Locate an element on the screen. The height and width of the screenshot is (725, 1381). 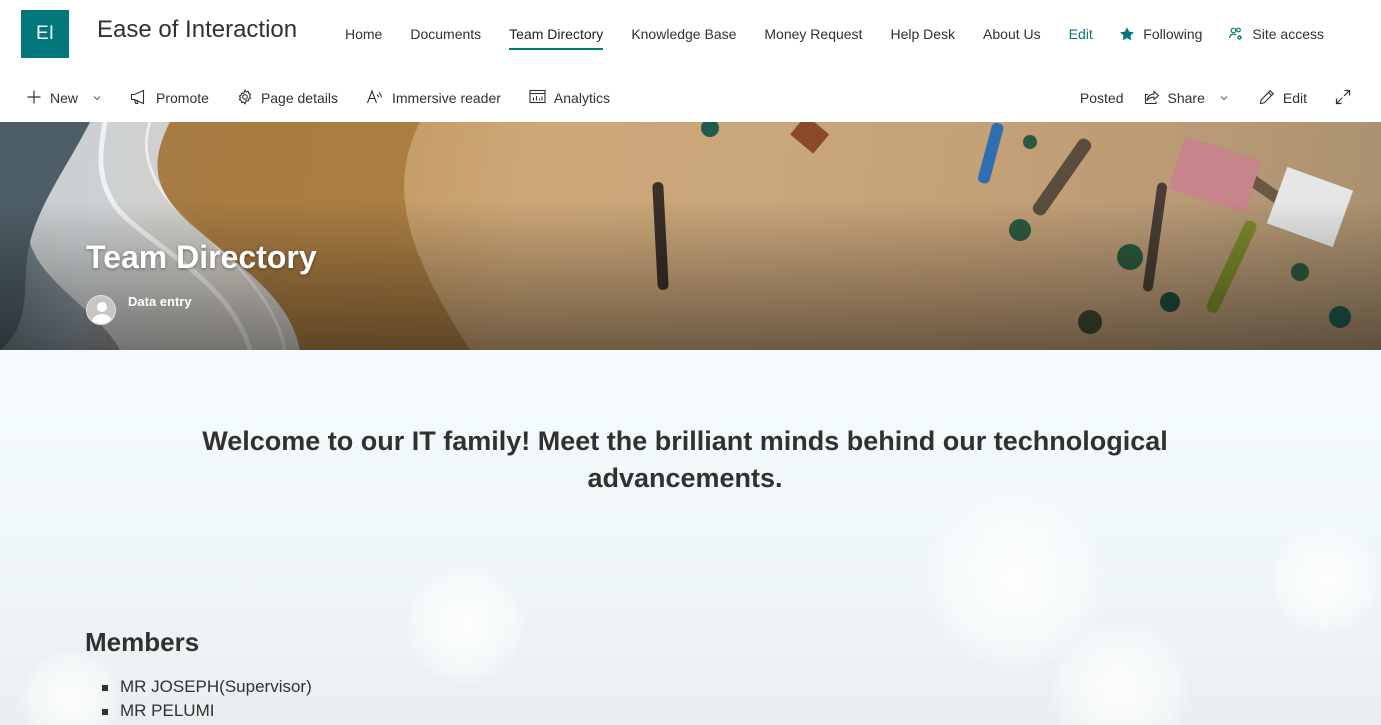
posted-status: Posted is located at coordinates (1102, 98).